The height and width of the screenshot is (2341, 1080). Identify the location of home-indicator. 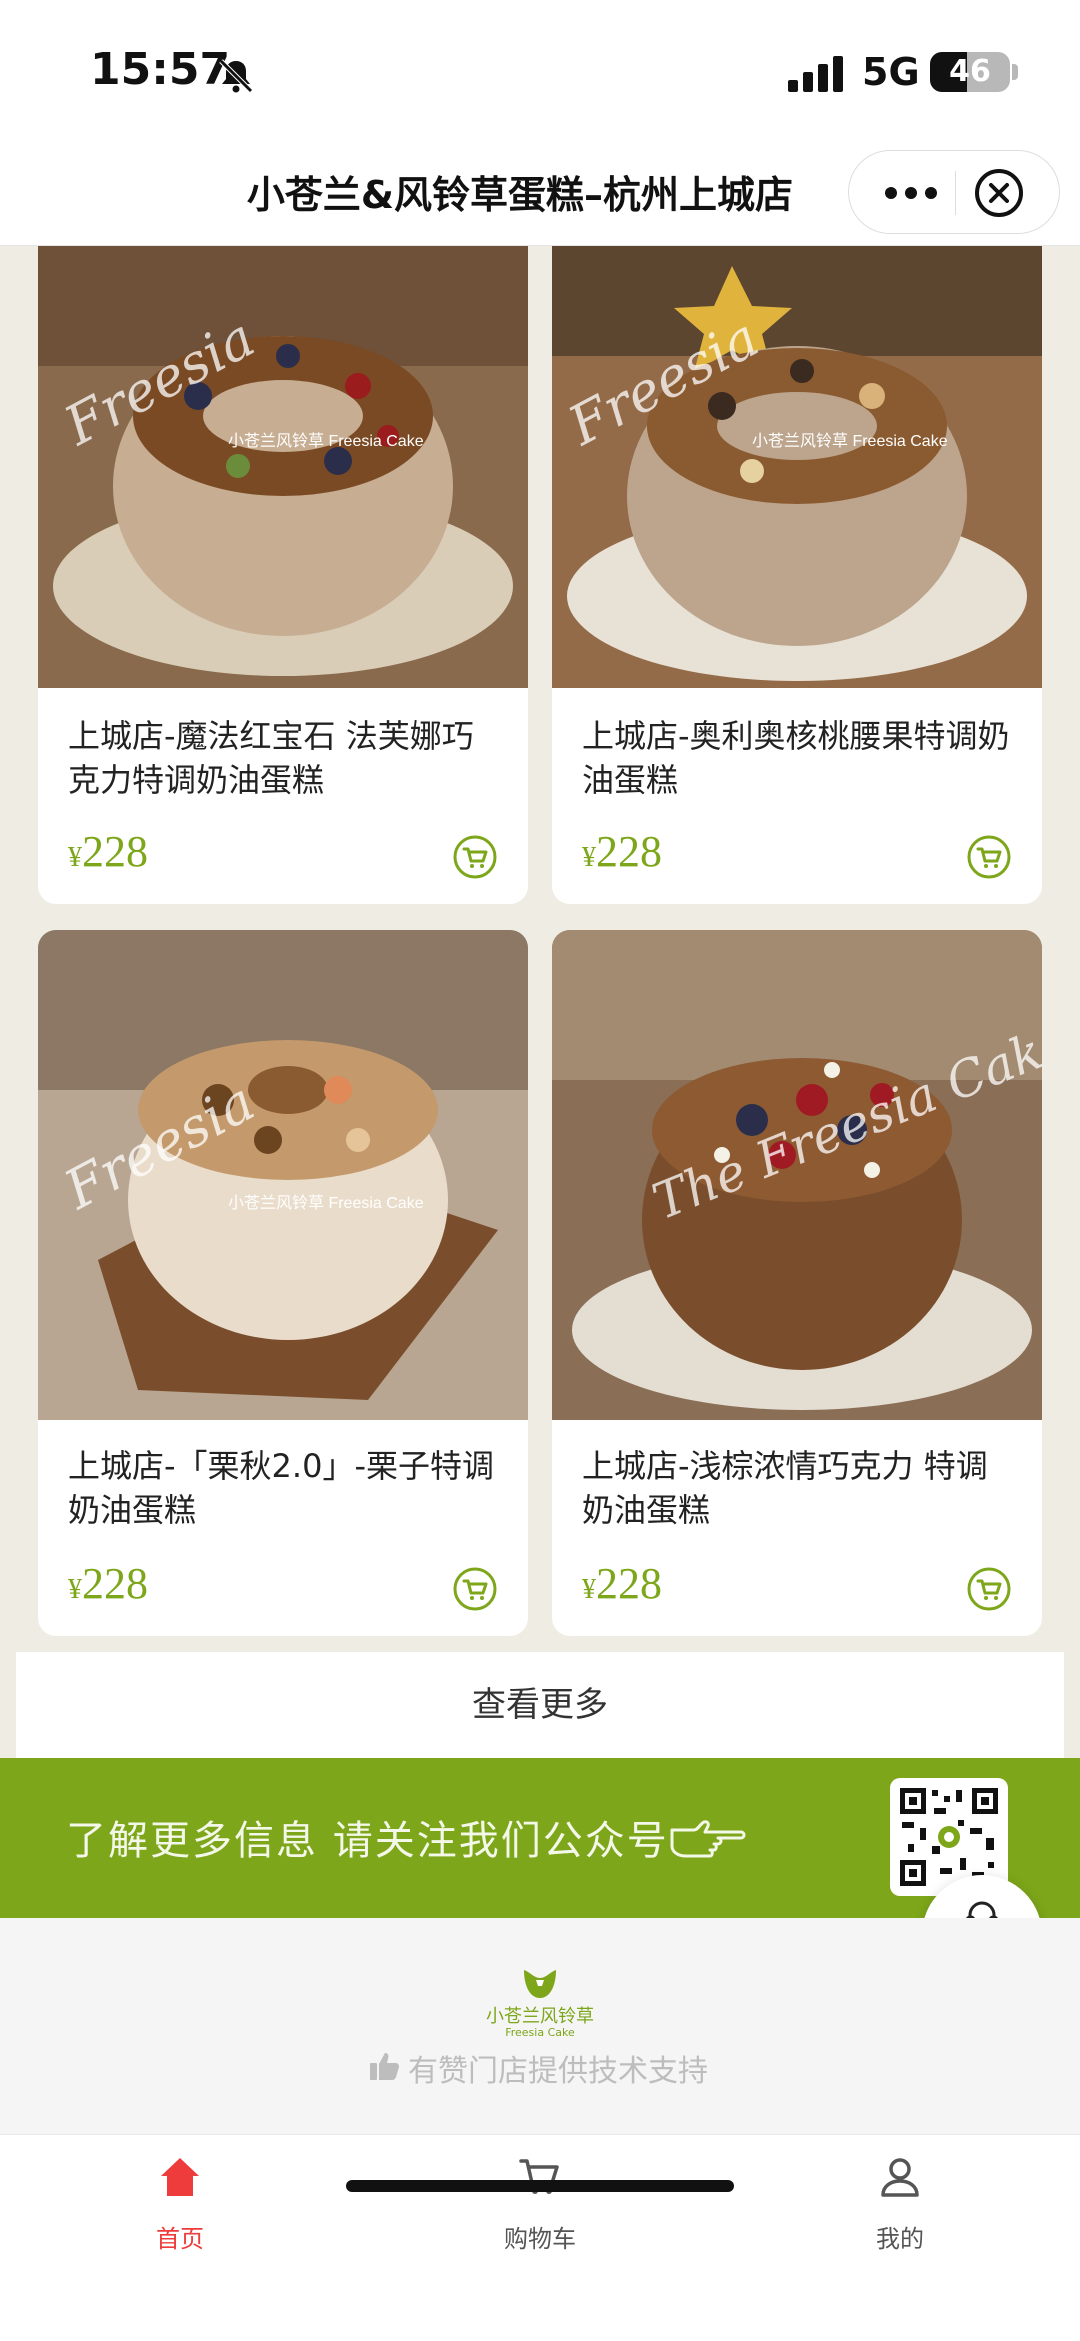
(540, 2186).